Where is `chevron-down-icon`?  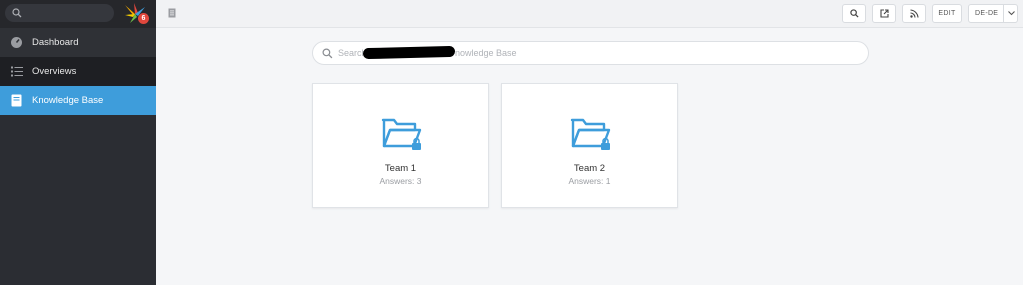 chevron-down-icon is located at coordinates (1011, 13).